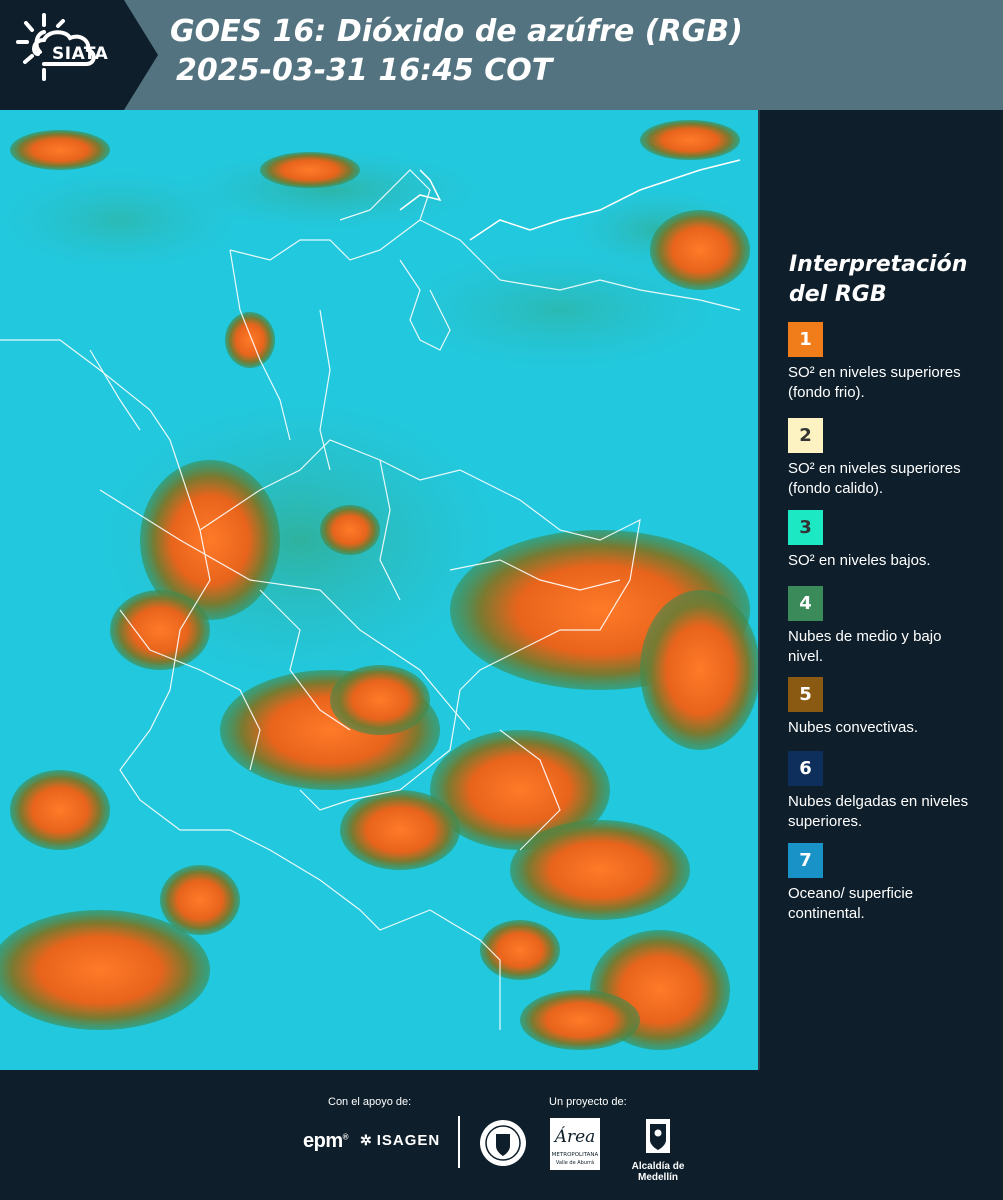 Image resolution: width=1003 pixels, height=1200 pixels. What do you see at coordinates (459, 1142) in the screenshot?
I see `footer-divider` at bounding box center [459, 1142].